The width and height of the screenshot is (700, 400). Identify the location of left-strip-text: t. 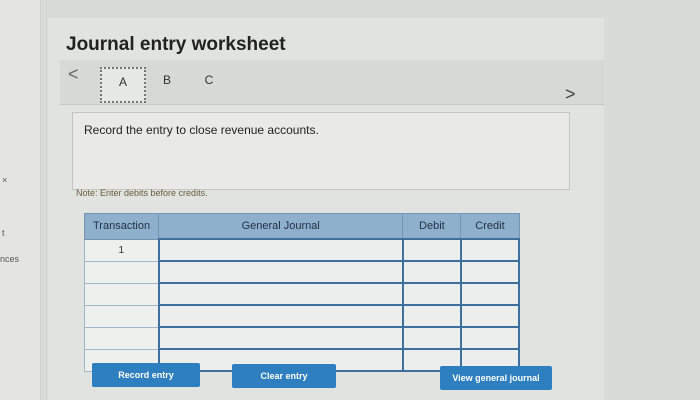
(3, 233).